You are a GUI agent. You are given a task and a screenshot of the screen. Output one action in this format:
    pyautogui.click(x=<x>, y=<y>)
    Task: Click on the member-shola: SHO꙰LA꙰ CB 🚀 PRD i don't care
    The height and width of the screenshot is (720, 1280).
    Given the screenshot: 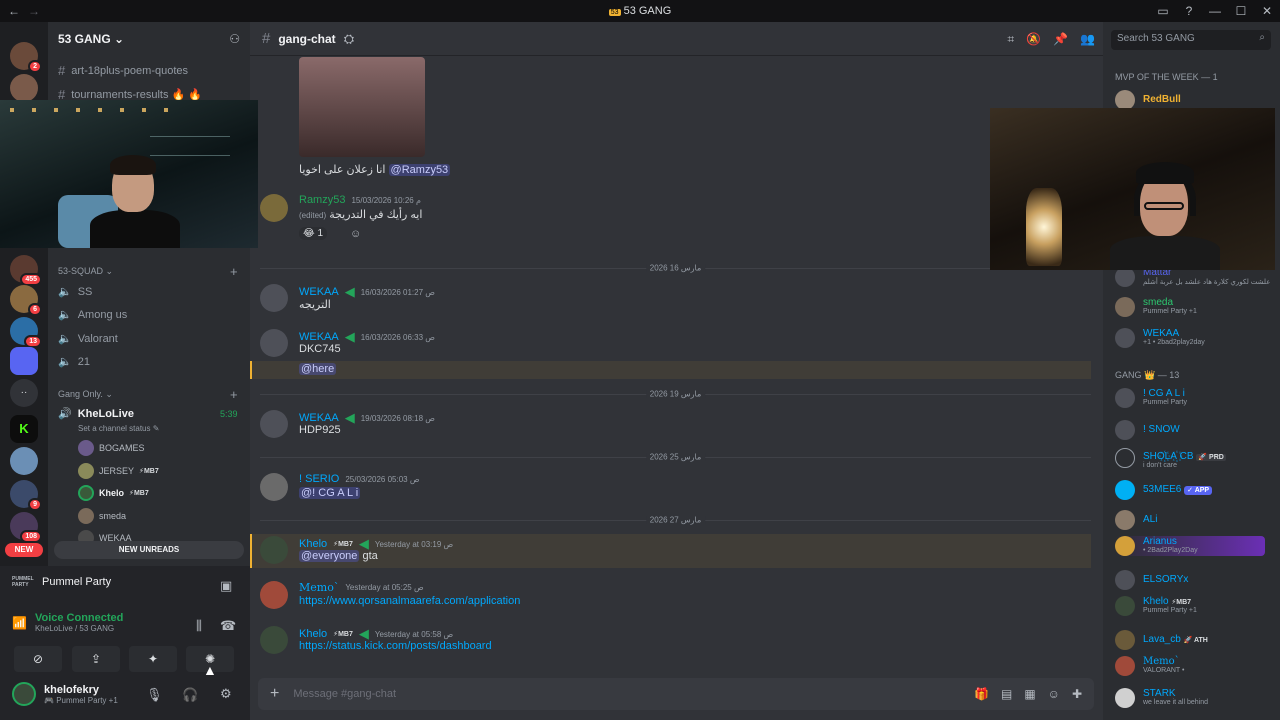 What is the action you would take?
    pyautogui.click(x=1170, y=458)
    